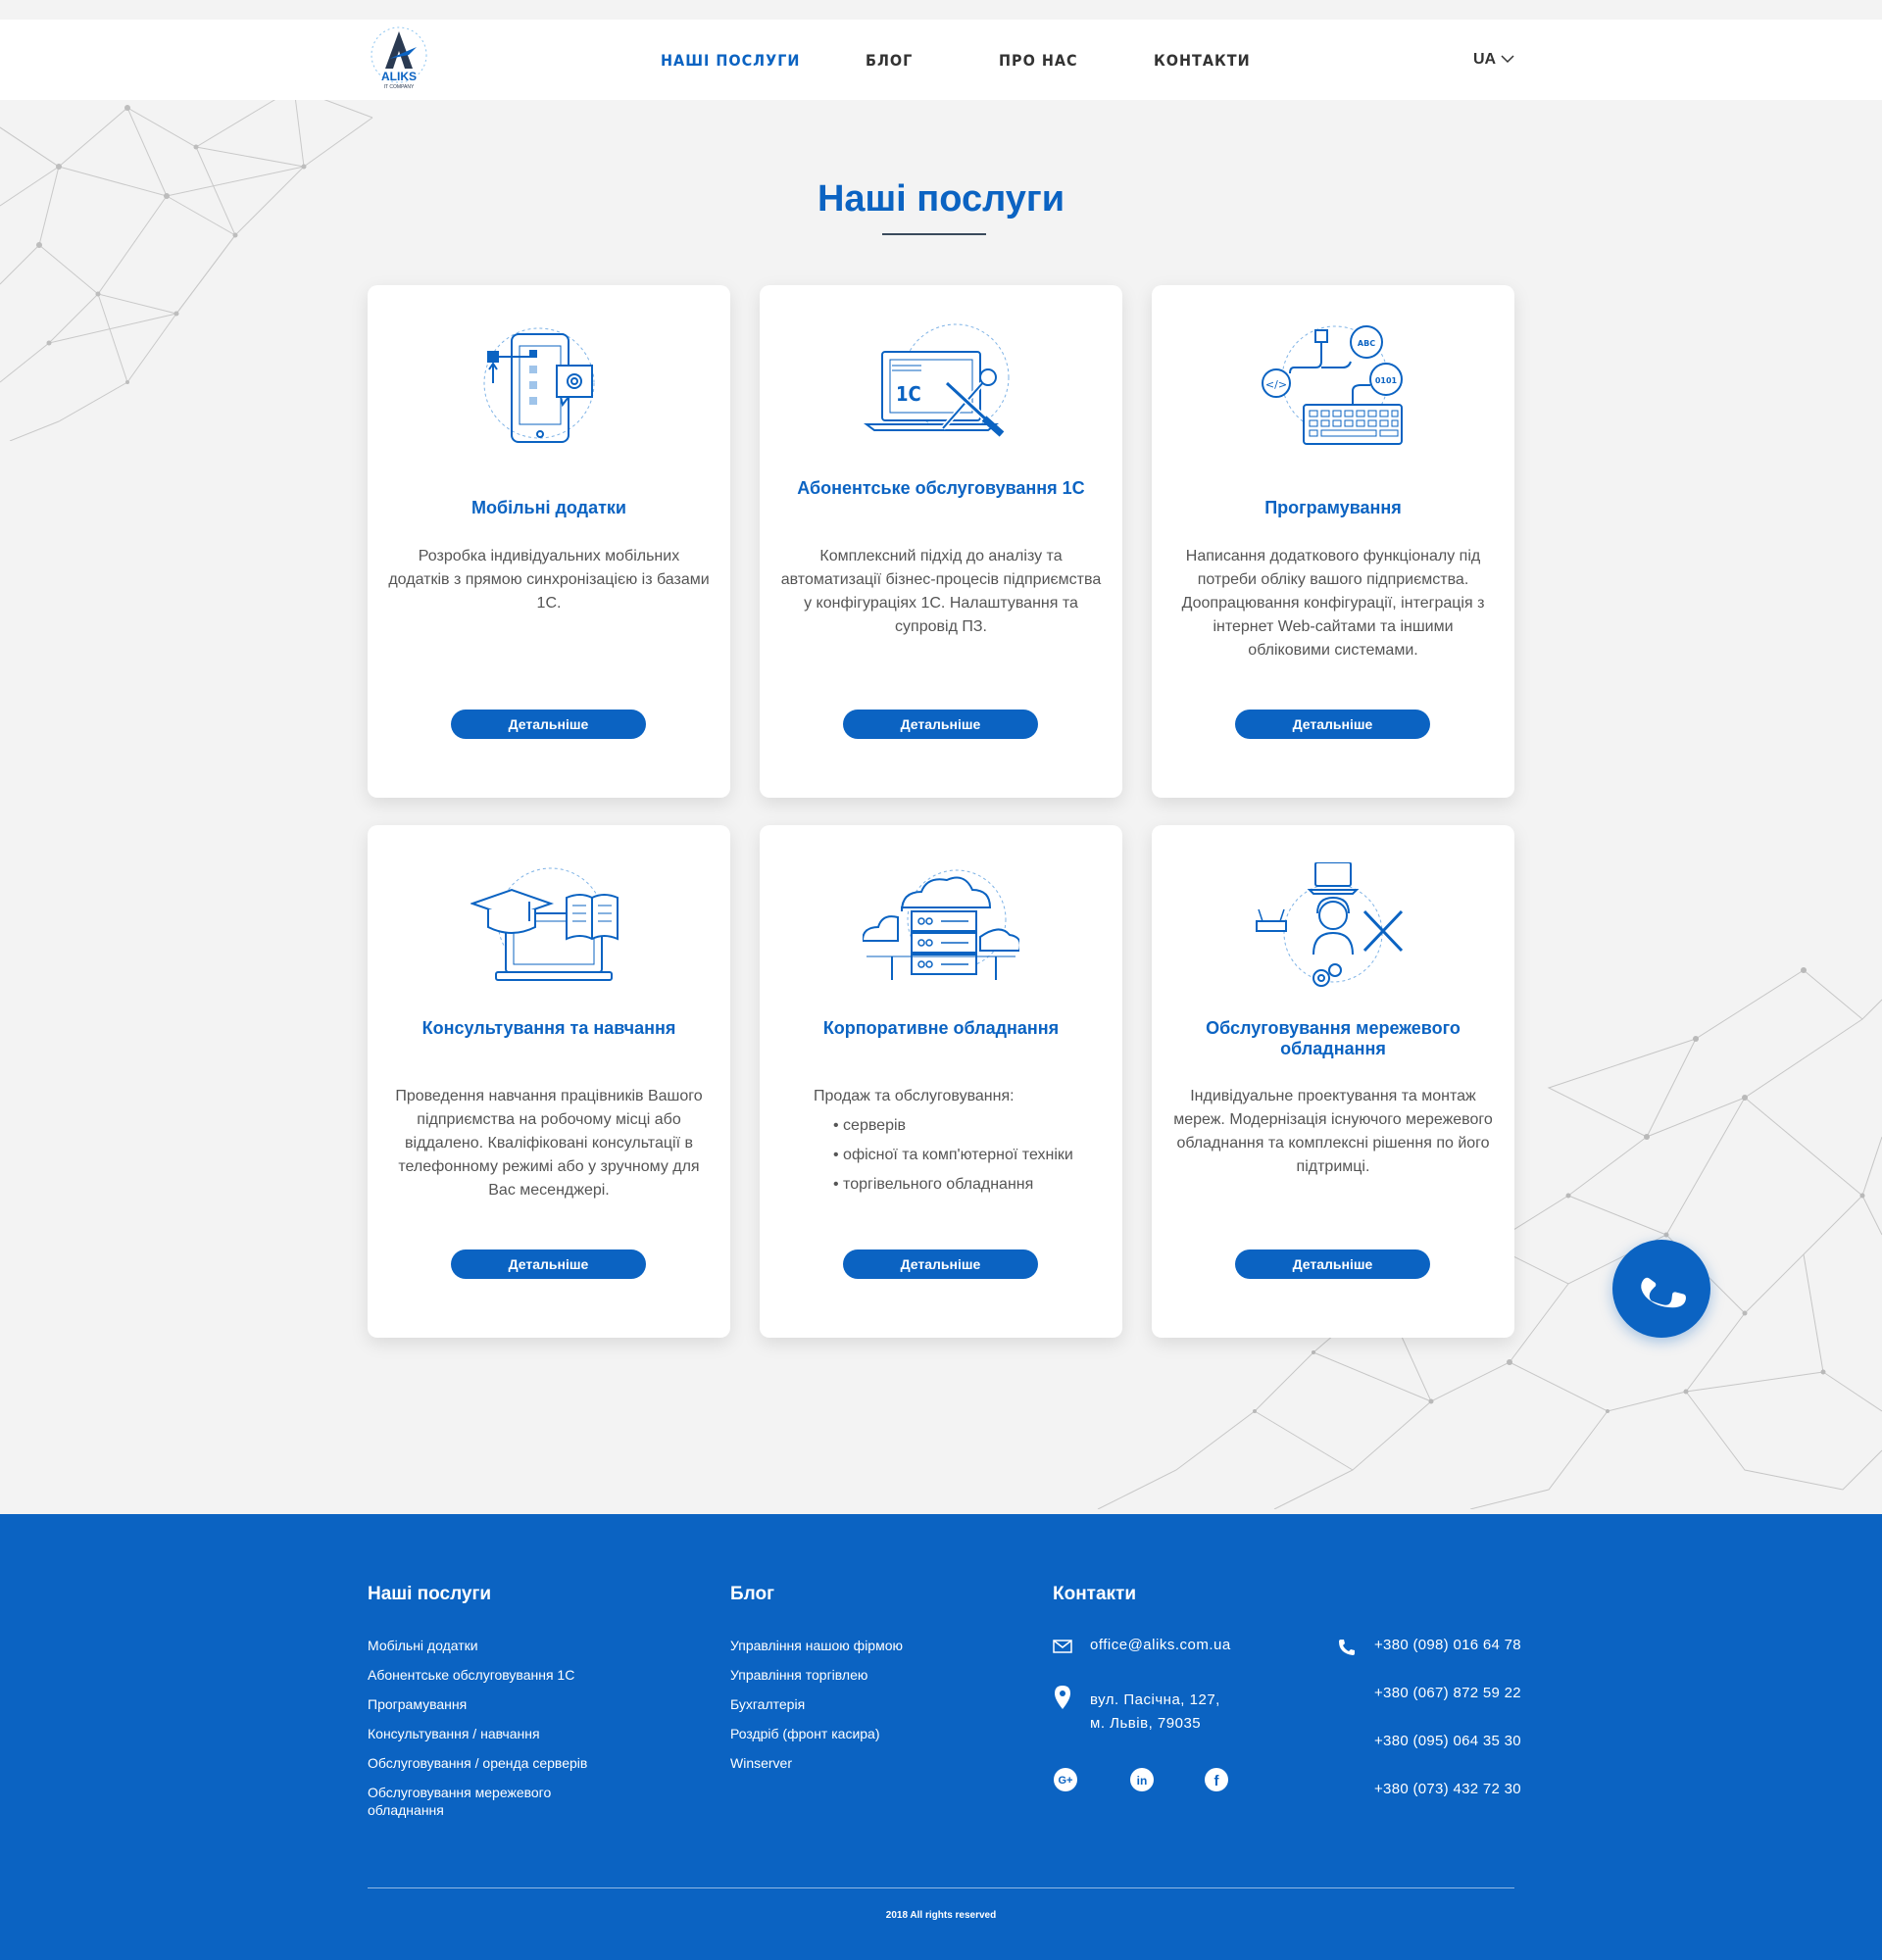  I want to click on footer-services-title: Наші послуги, so click(430, 1594).